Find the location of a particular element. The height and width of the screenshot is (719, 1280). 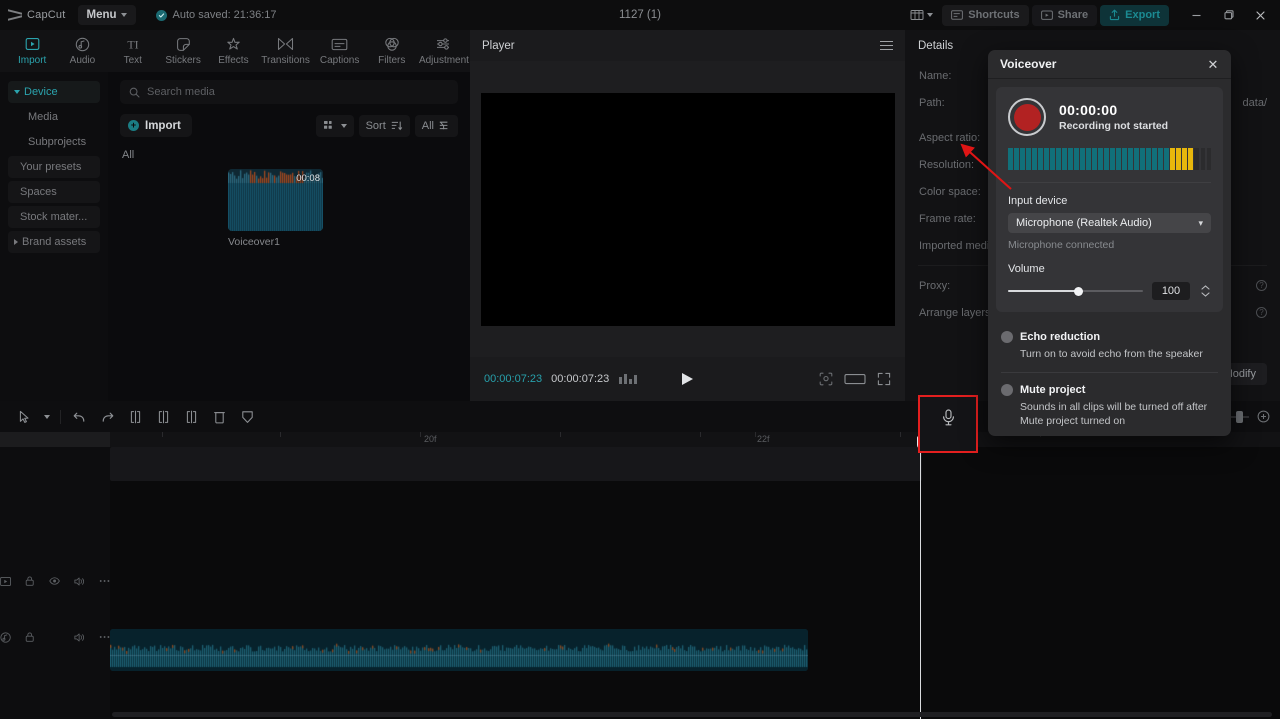

play-icon is located at coordinates (5, 581).